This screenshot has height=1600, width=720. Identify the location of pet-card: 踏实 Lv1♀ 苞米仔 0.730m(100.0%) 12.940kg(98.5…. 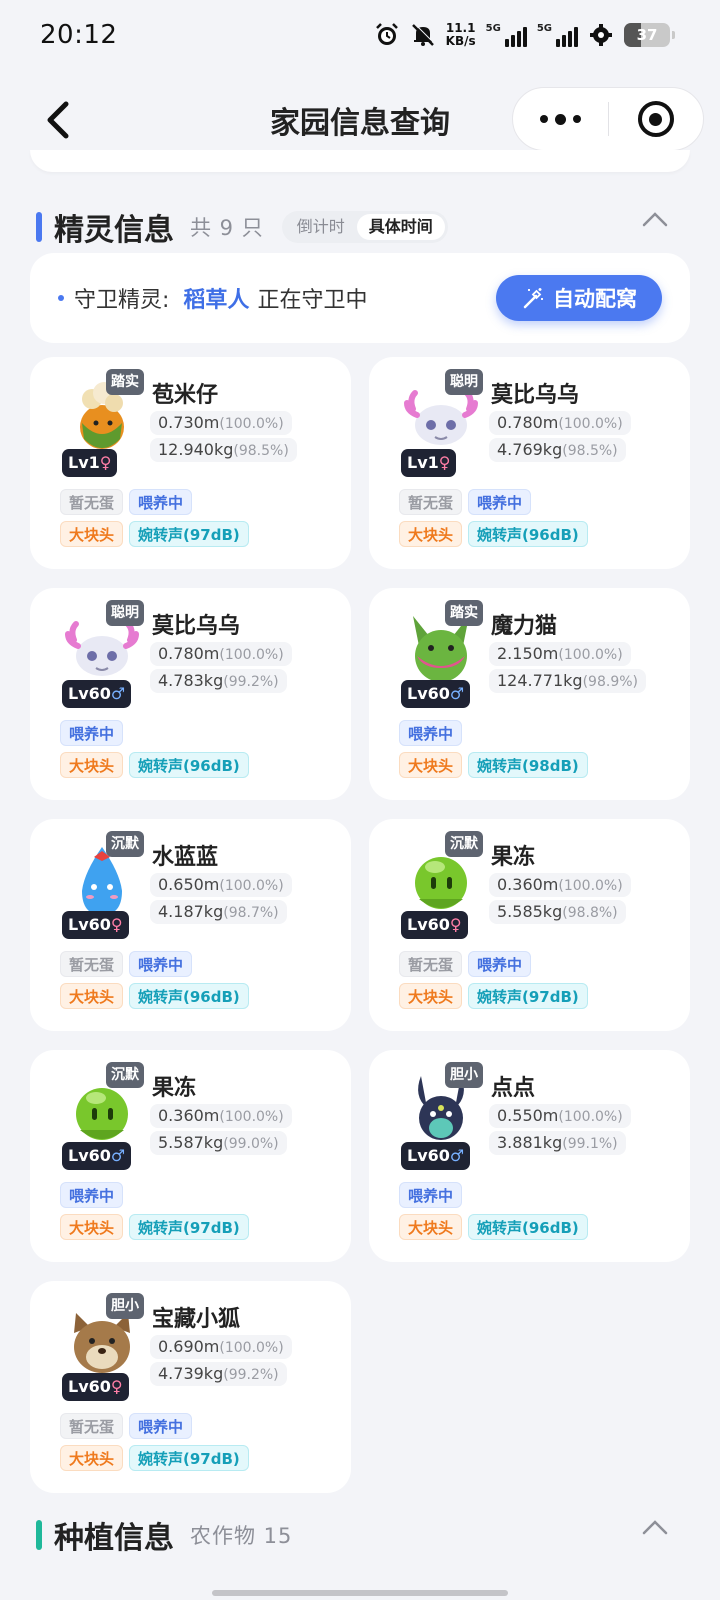
(190, 463).